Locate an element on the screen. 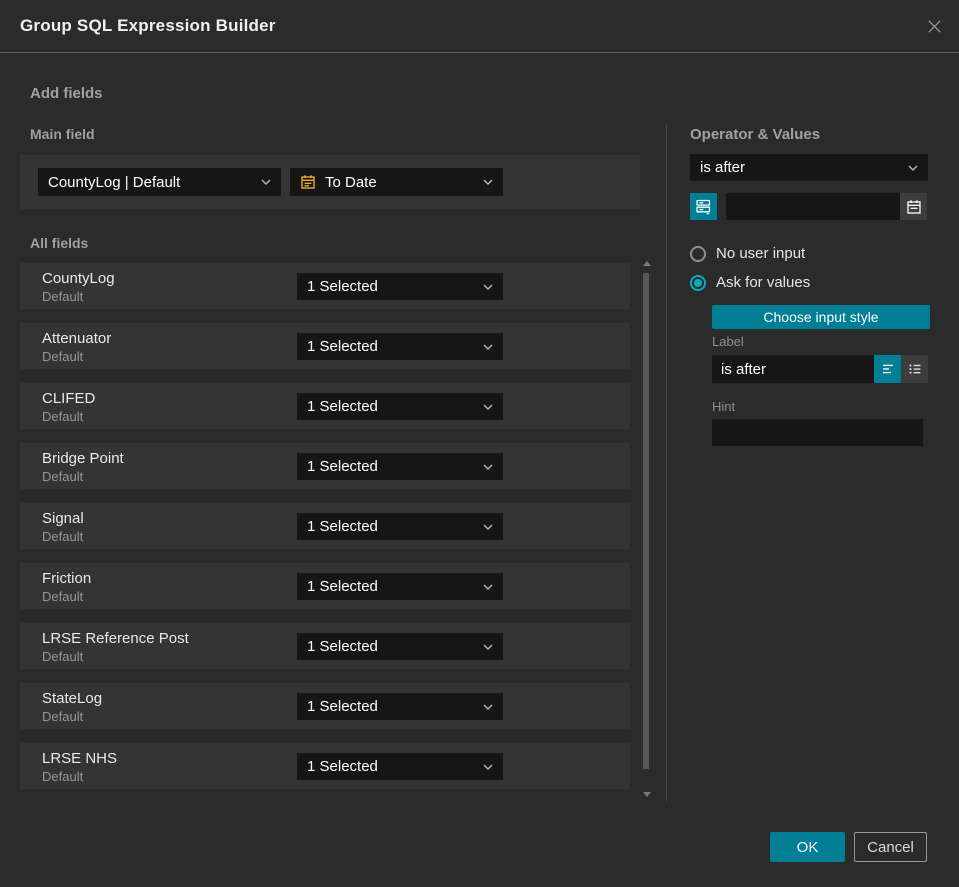 The width and height of the screenshot is (959, 887). stacked-rows-icon is located at coordinates (703, 207).